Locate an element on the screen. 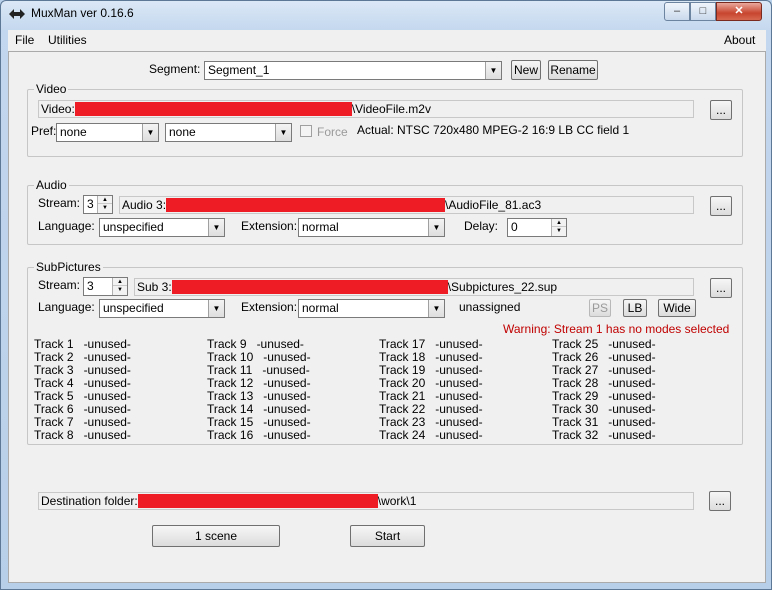 Image resolution: width=772 pixels, height=590 pixels. lb-button: LB is located at coordinates (635, 308).